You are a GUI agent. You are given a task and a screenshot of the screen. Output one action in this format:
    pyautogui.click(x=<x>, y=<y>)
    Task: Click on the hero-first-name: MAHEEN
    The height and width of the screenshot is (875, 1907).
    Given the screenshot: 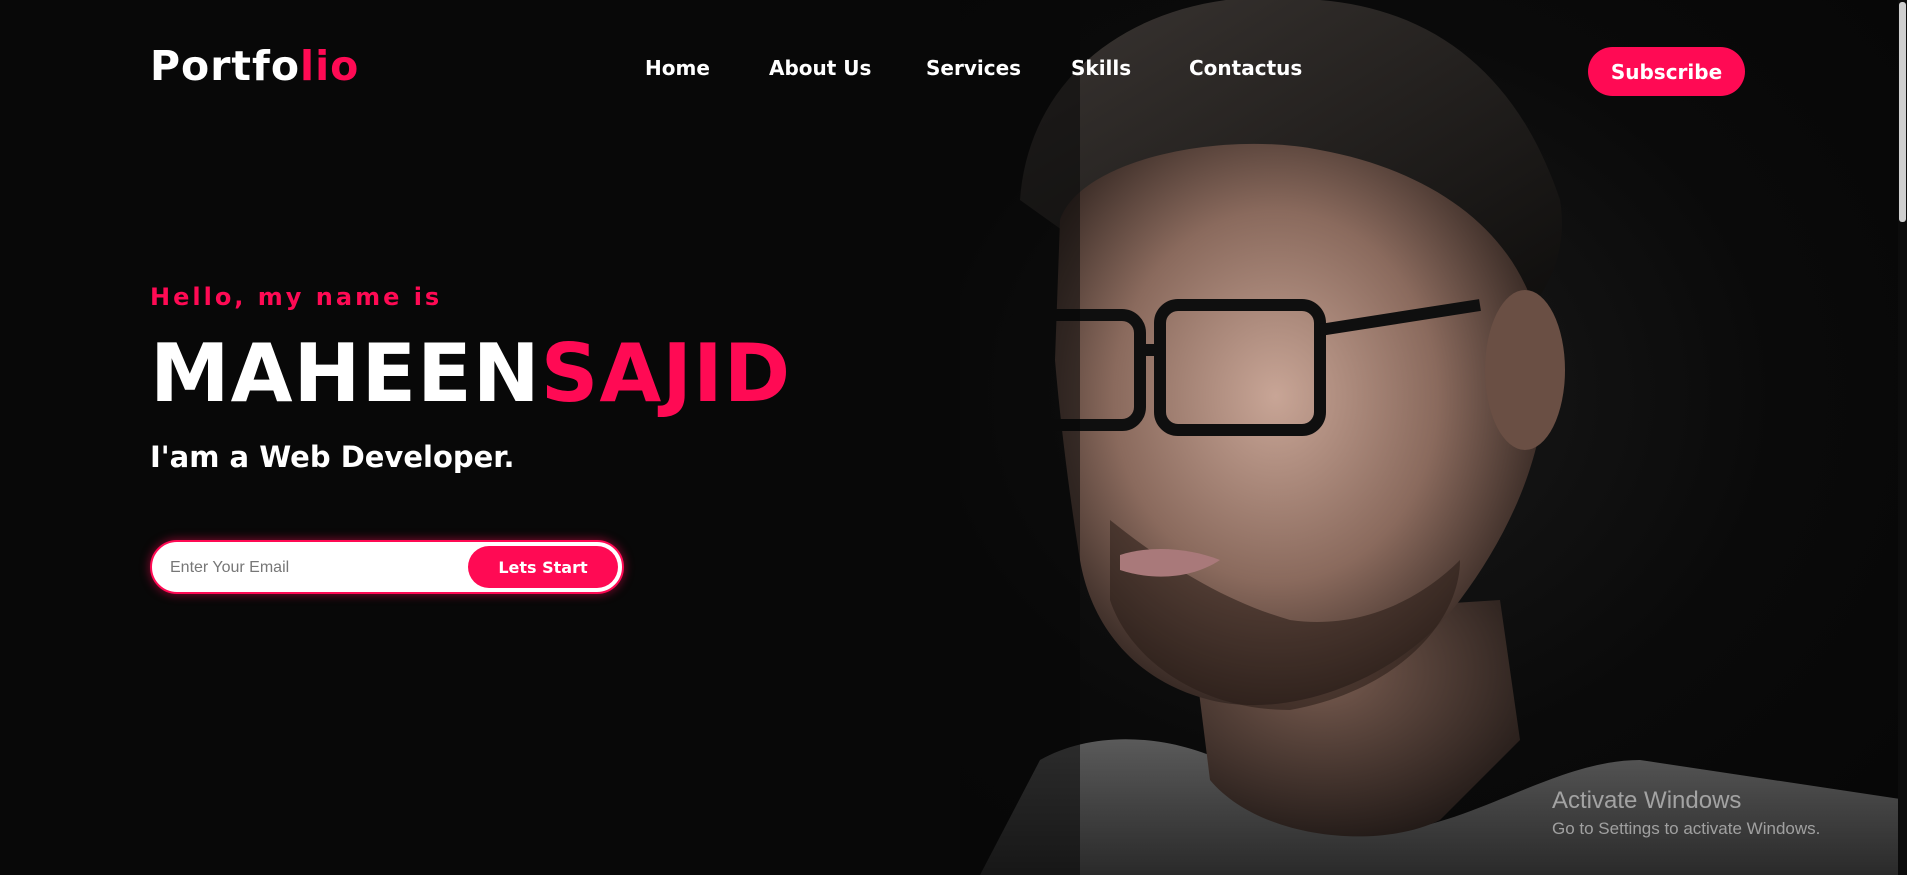 What is the action you would take?
    pyautogui.click(x=345, y=373)
    